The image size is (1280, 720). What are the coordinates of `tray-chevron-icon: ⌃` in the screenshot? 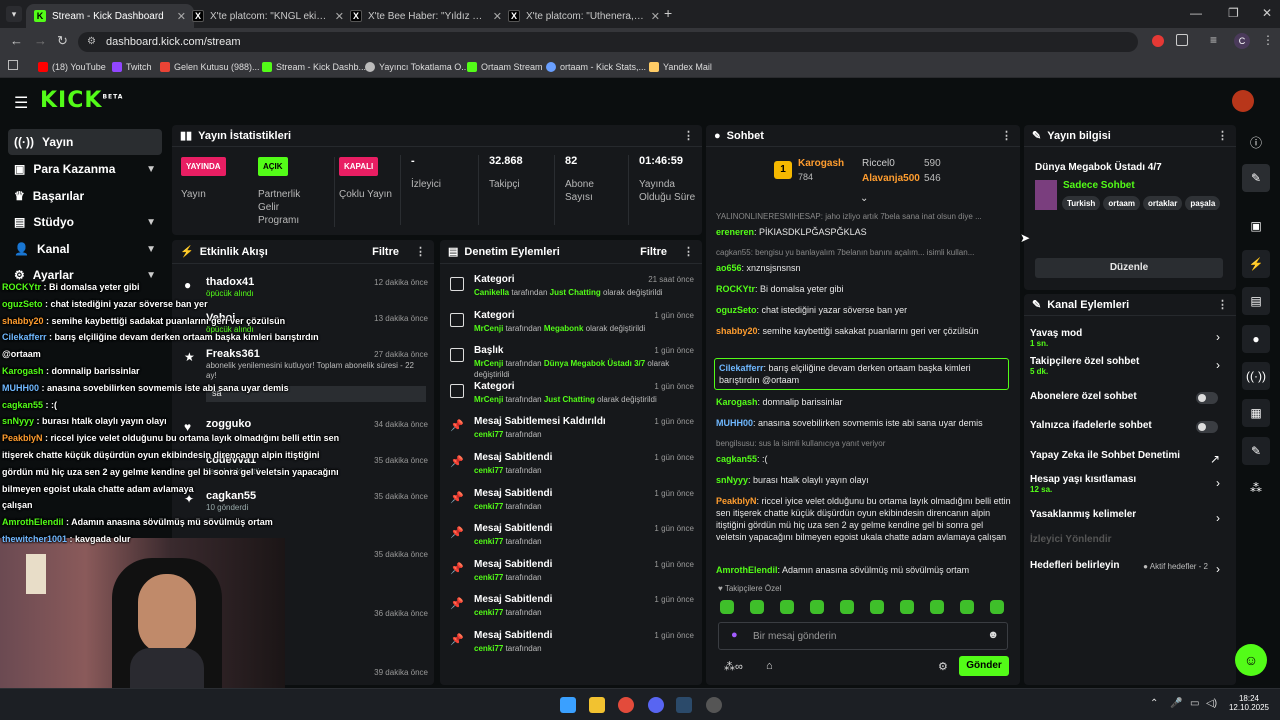 It's located at (1154, 703).